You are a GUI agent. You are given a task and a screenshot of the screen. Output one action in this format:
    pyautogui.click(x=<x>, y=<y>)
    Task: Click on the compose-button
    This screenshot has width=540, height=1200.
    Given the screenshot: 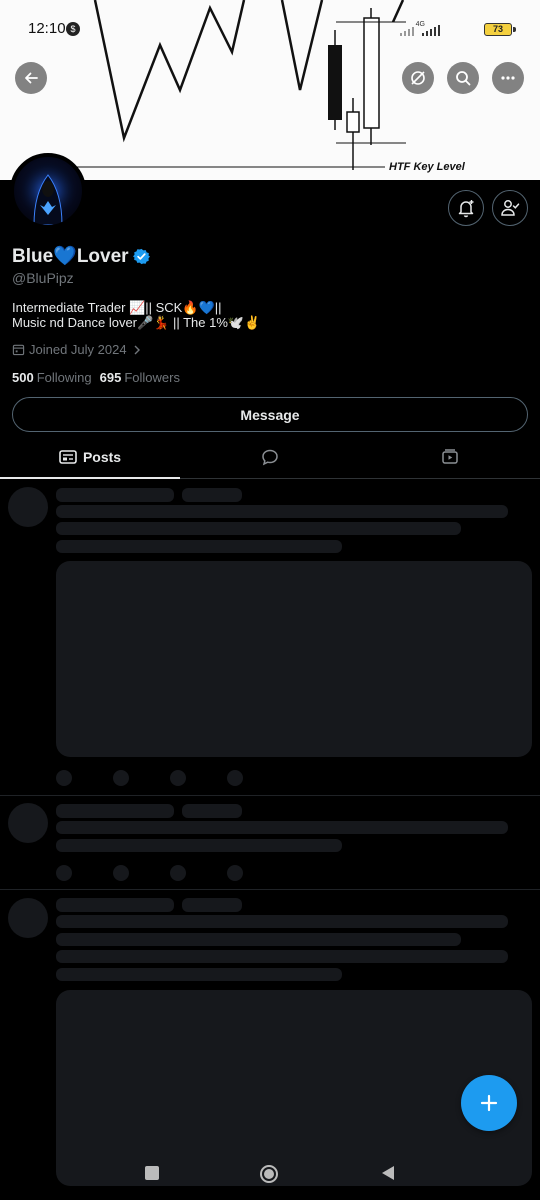 What is the action you would take?
    pyautogui.click(x=489, y=1103)
    